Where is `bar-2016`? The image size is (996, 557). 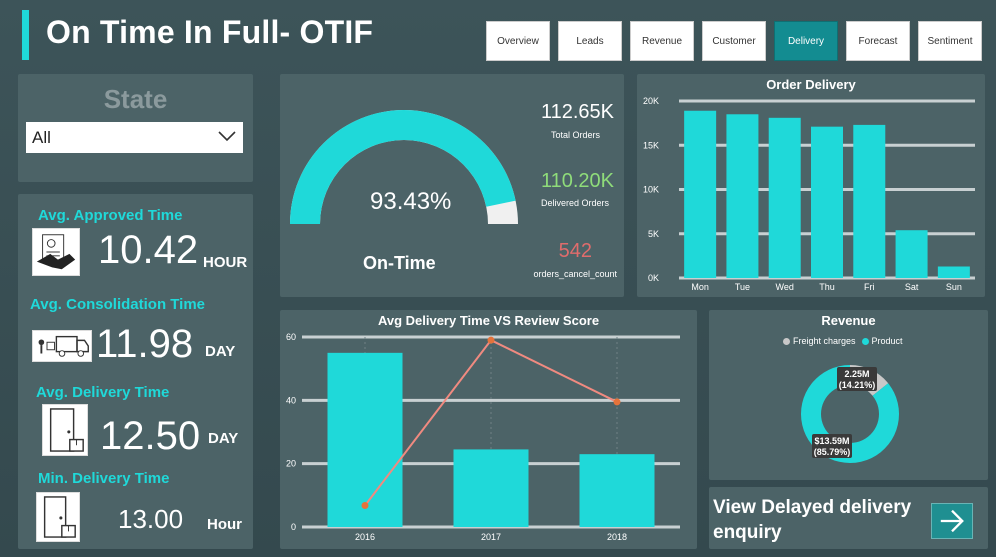 bar-2016 is located at coordinates (365, 439).